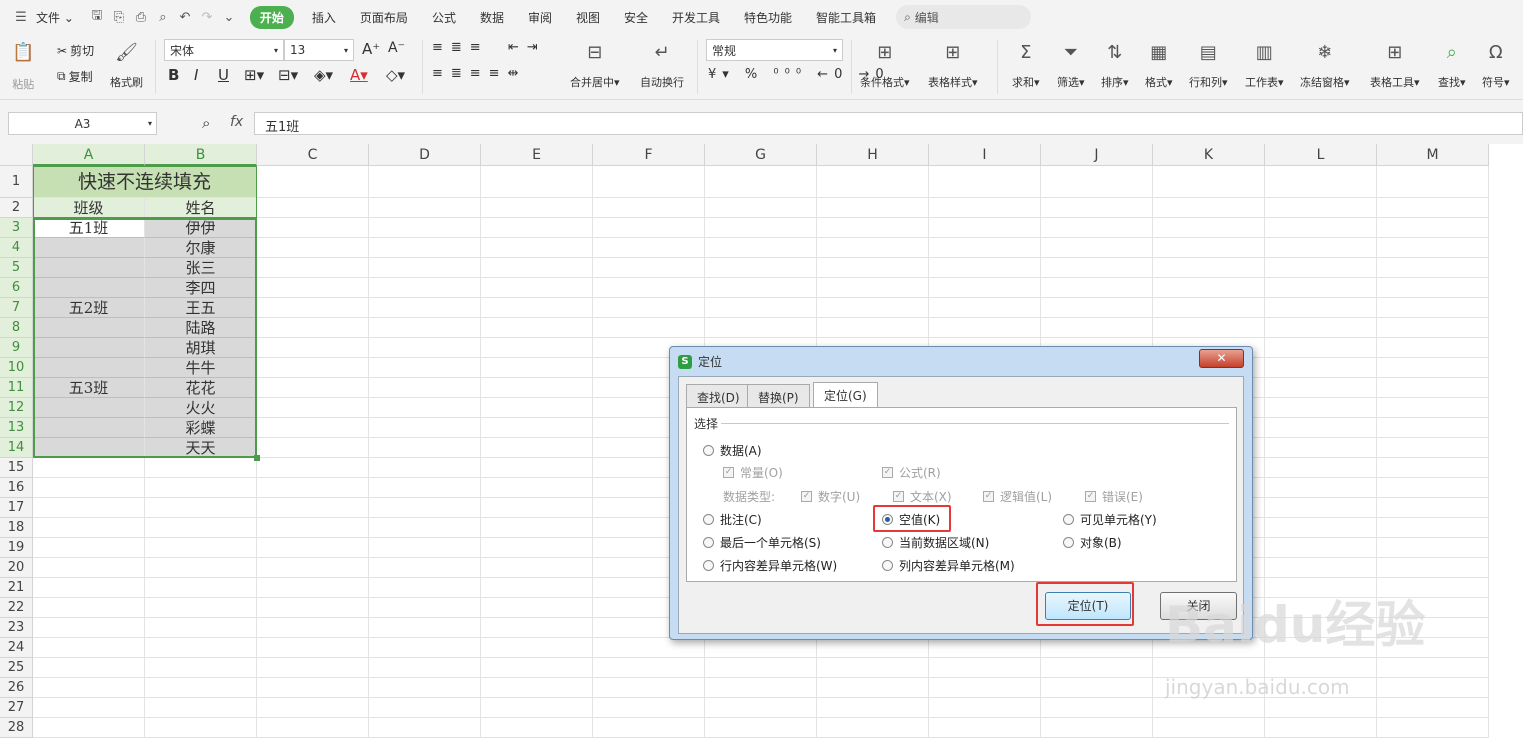 The height and width of the screenshot is (741, 1523). I want to click on option-row-diff: 行内容差异单元格(W), so click(770, 565).